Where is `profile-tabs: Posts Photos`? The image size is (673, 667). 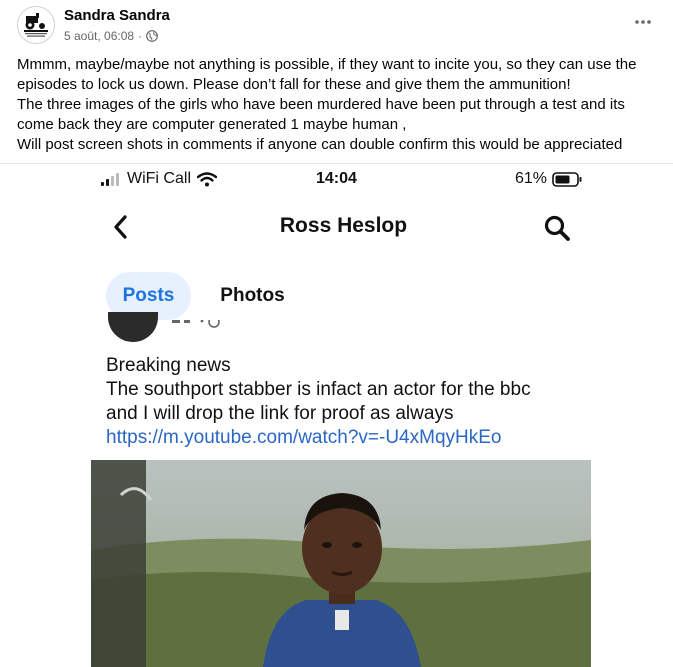
profile-tabs: Posts Photos is located at coordinates (336, 297).